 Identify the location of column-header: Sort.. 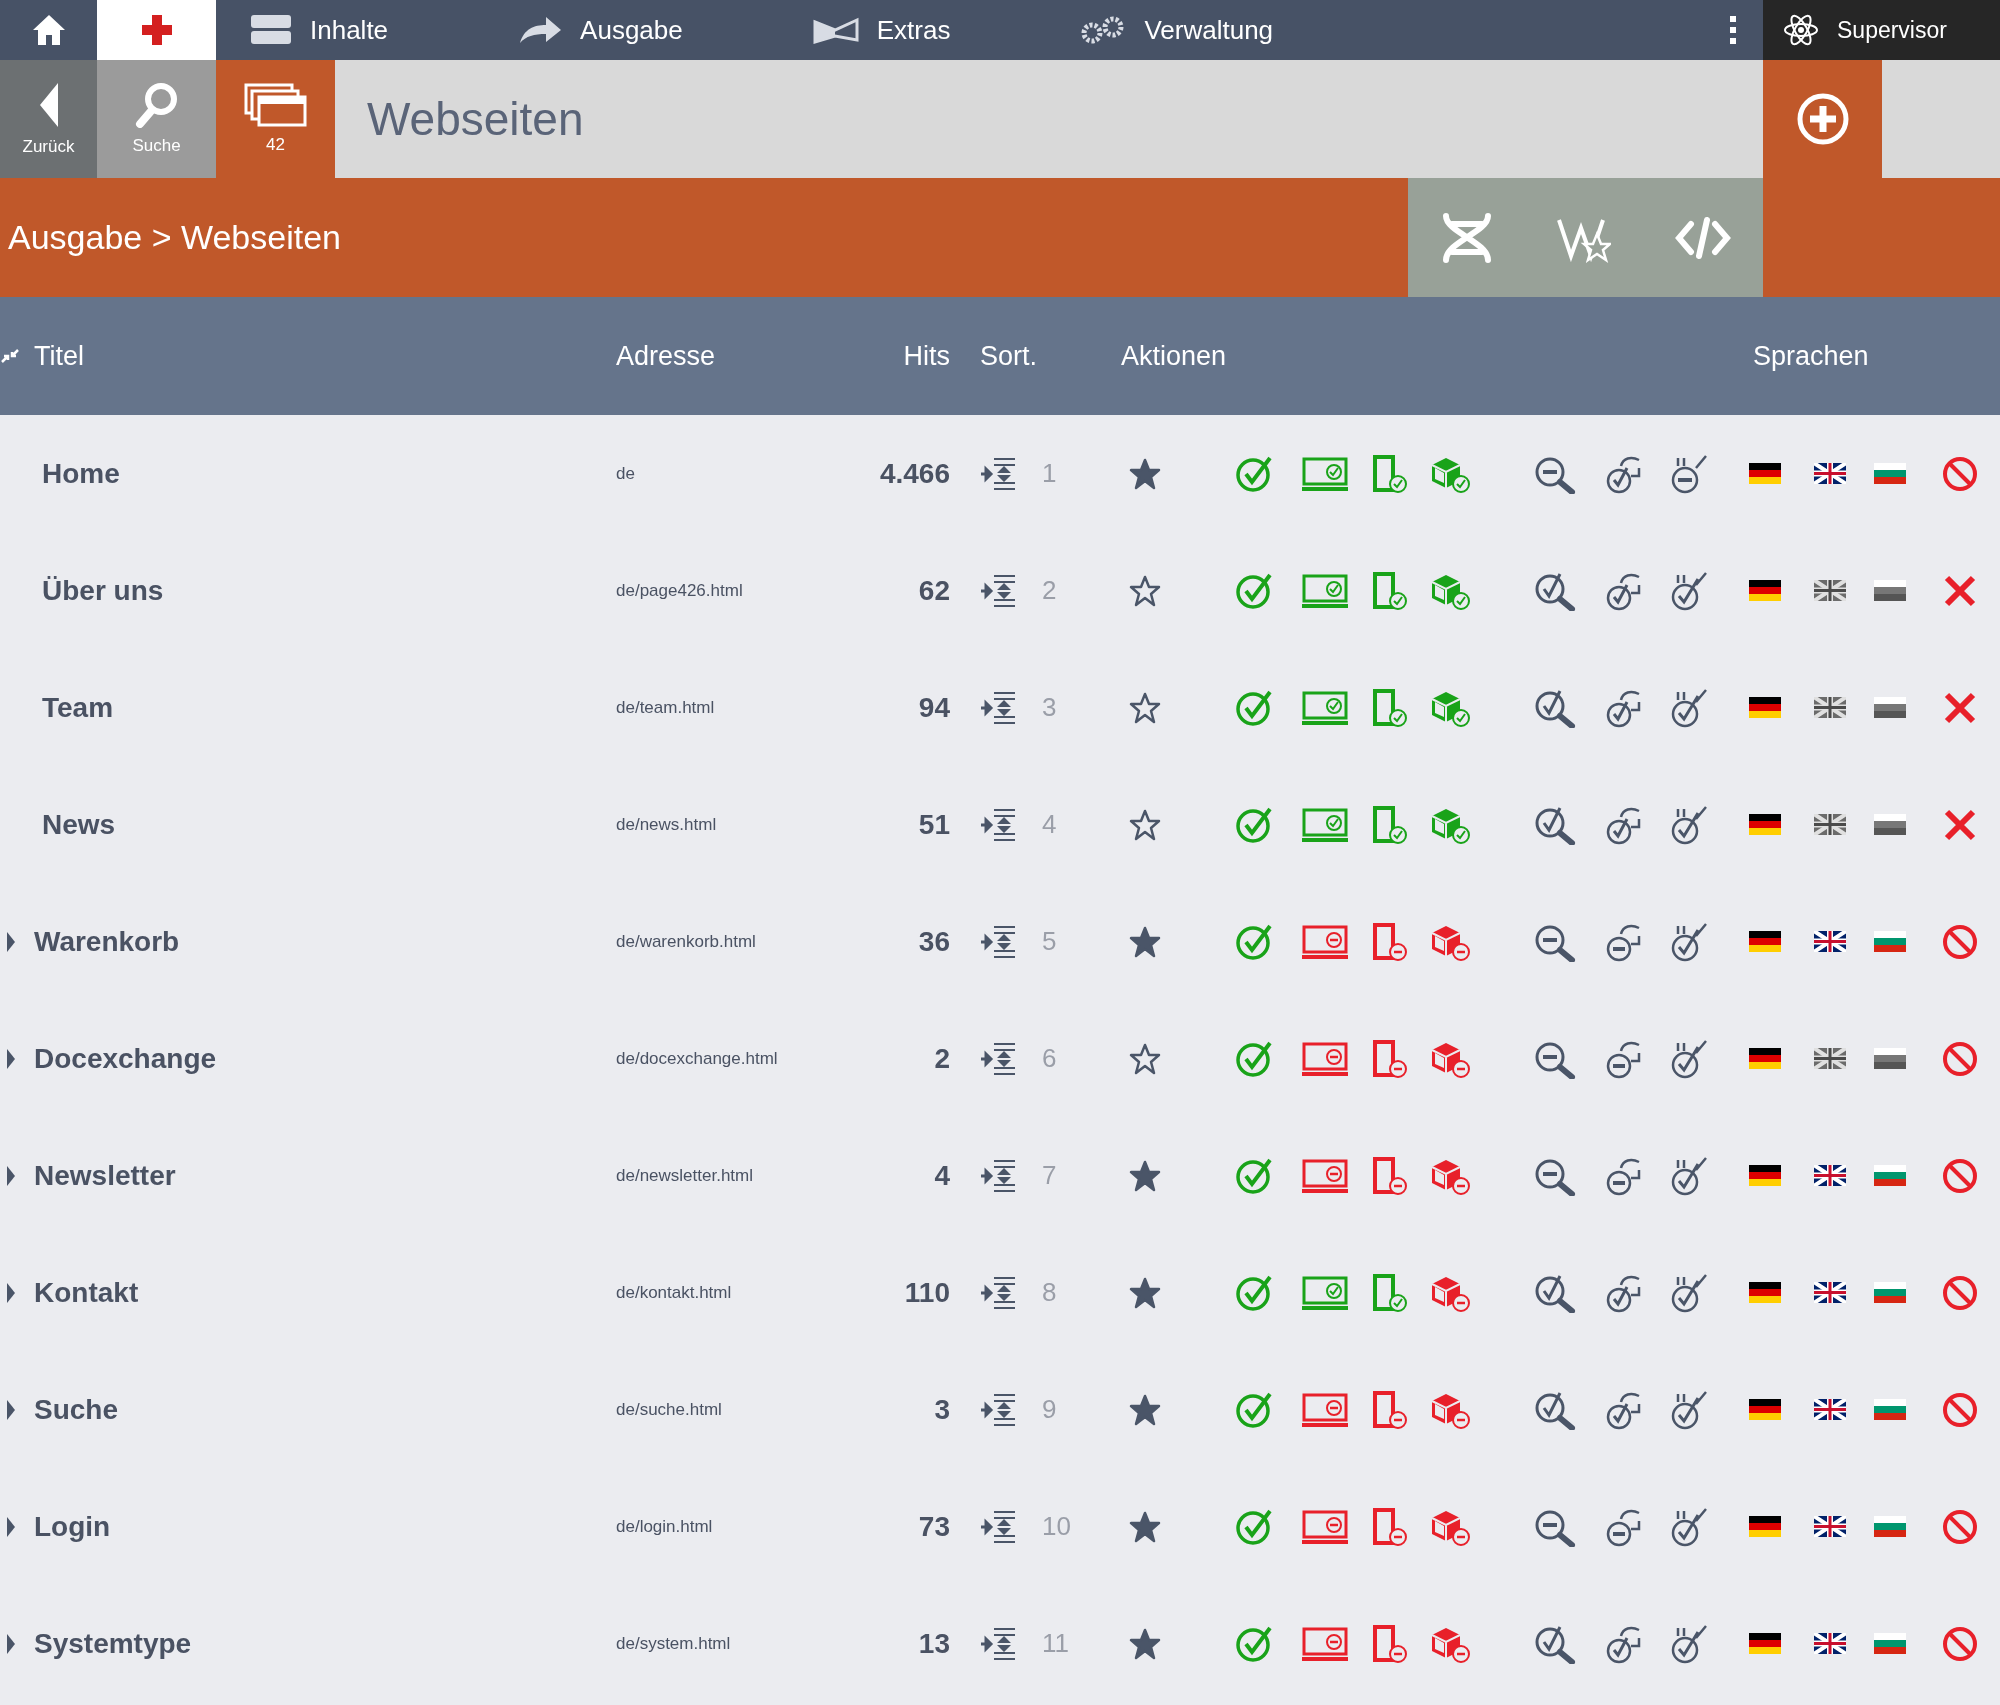
(1045, 356).